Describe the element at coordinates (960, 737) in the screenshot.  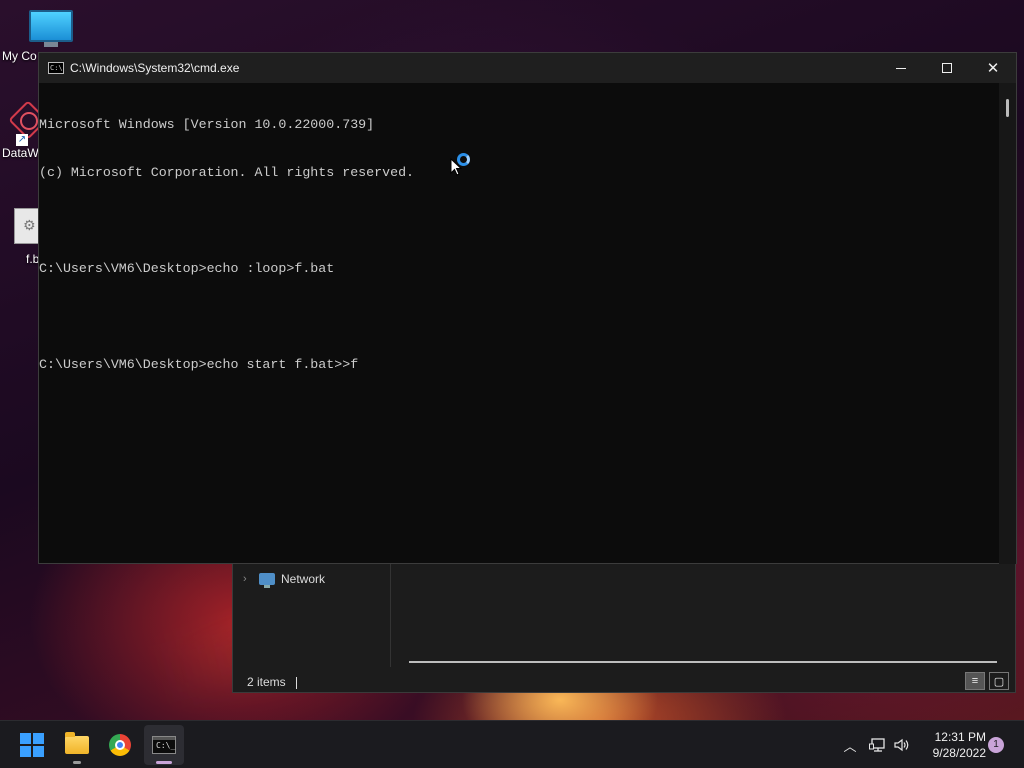
I see `clock-time: 12:31 PM` at that location.